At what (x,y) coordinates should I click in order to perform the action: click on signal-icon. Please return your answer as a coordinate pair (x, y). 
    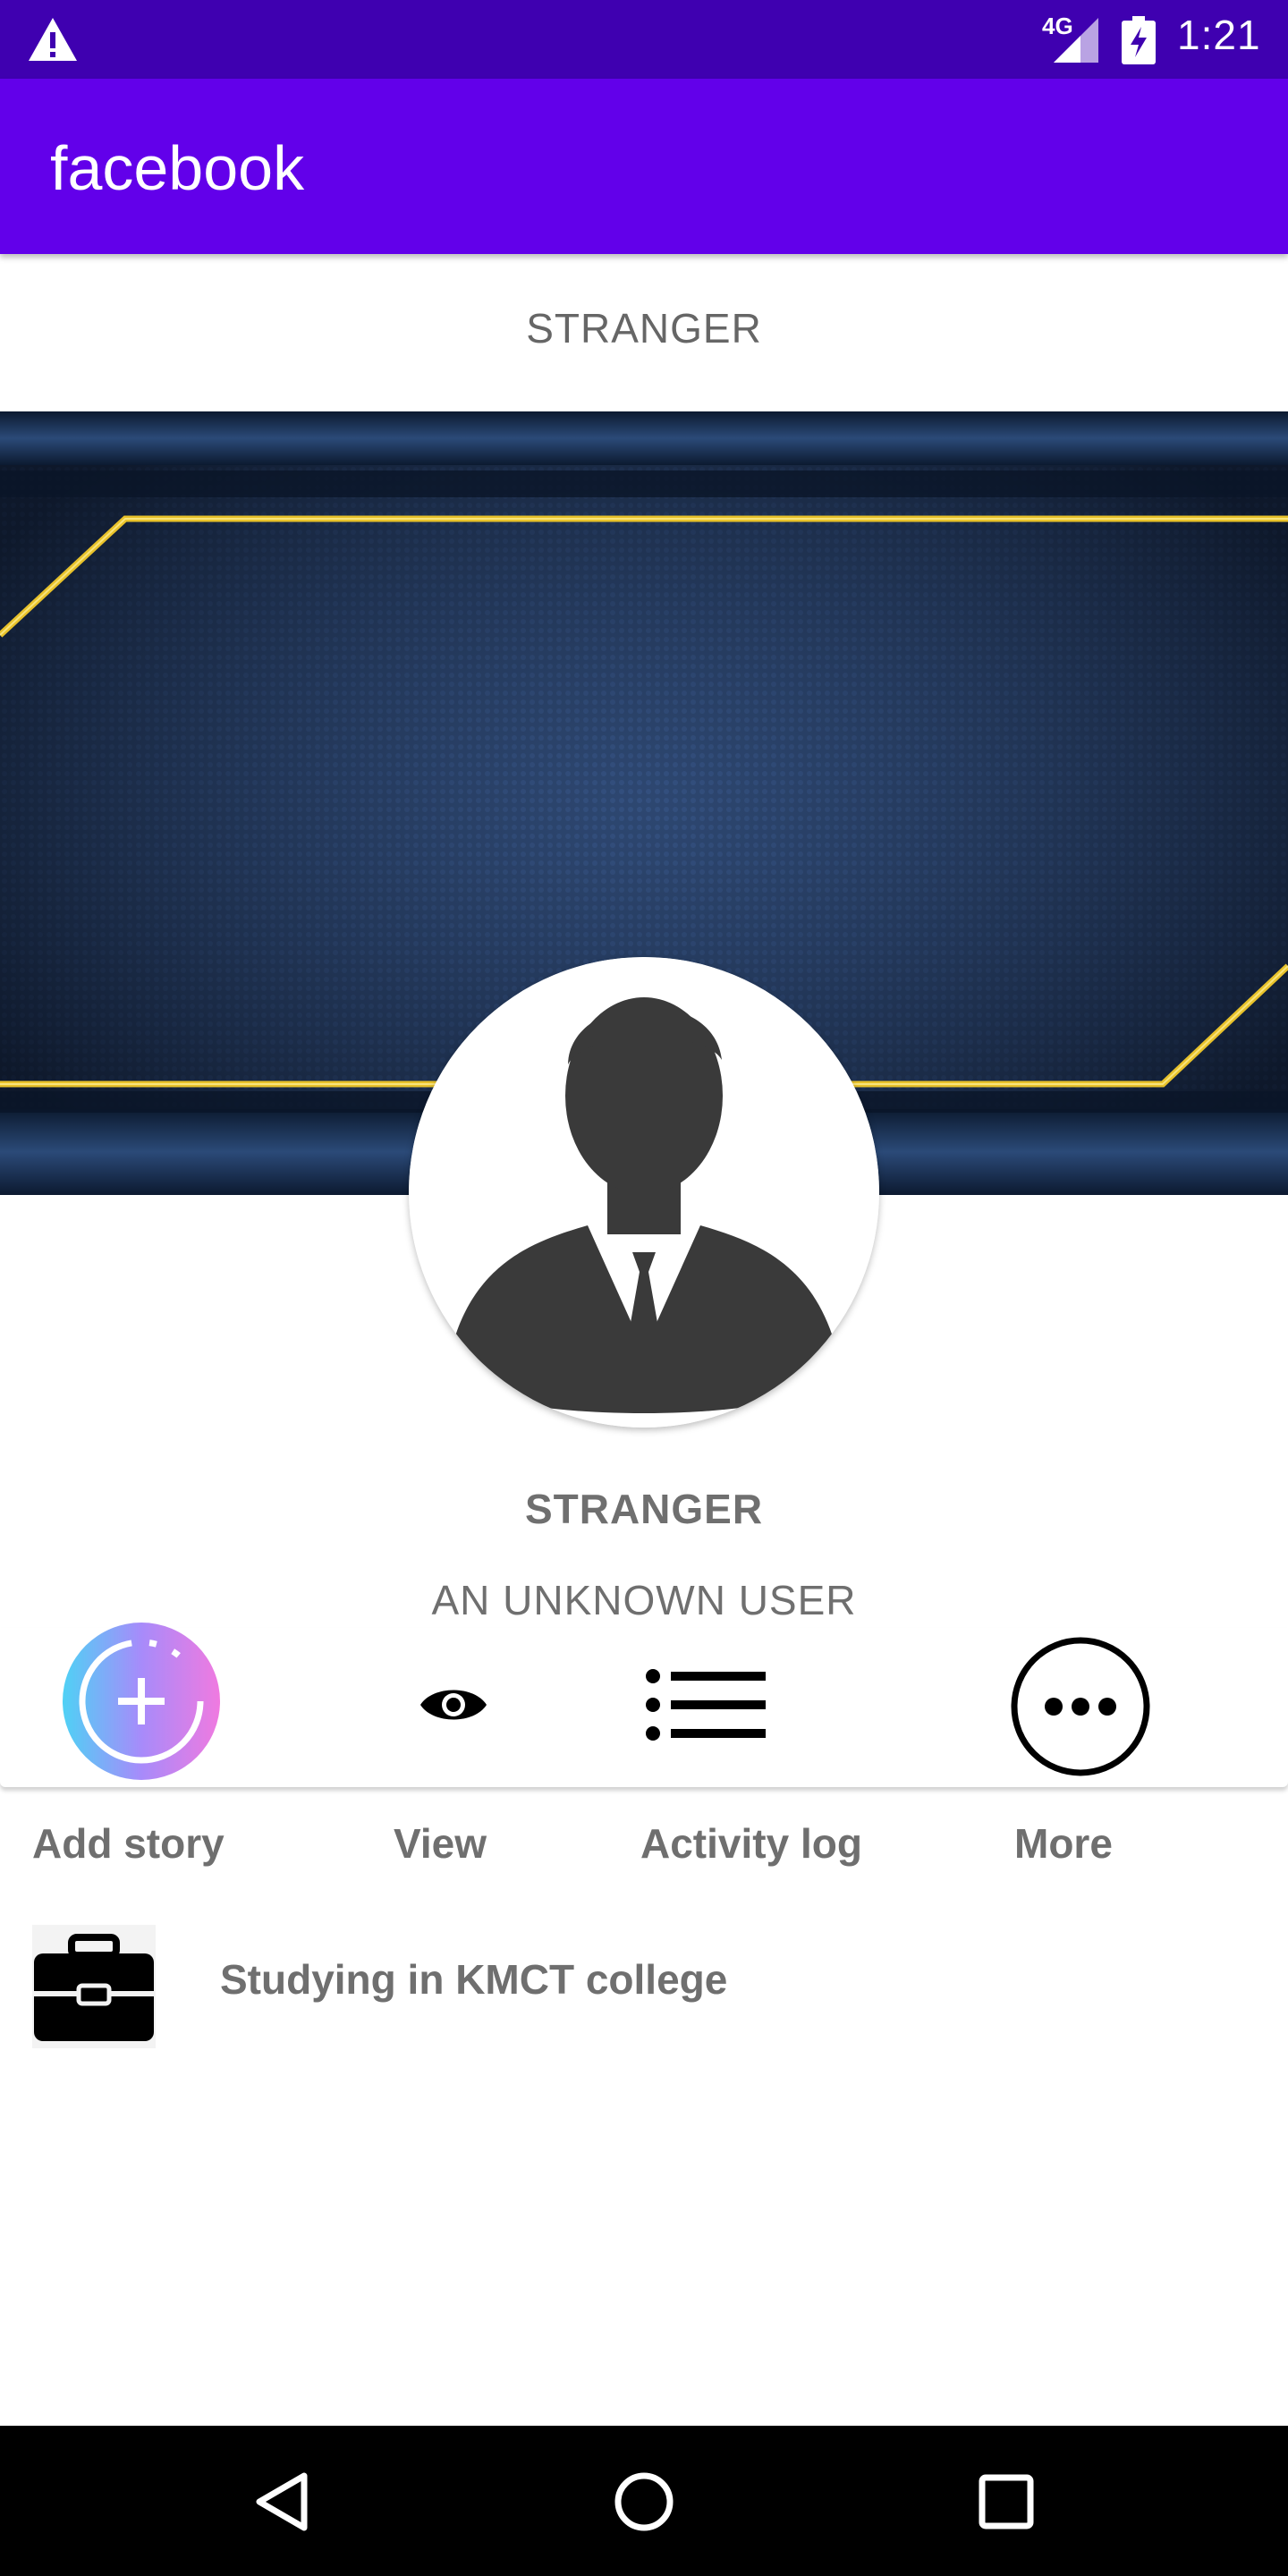
    Looking at the image, I should click on (1076, 40).